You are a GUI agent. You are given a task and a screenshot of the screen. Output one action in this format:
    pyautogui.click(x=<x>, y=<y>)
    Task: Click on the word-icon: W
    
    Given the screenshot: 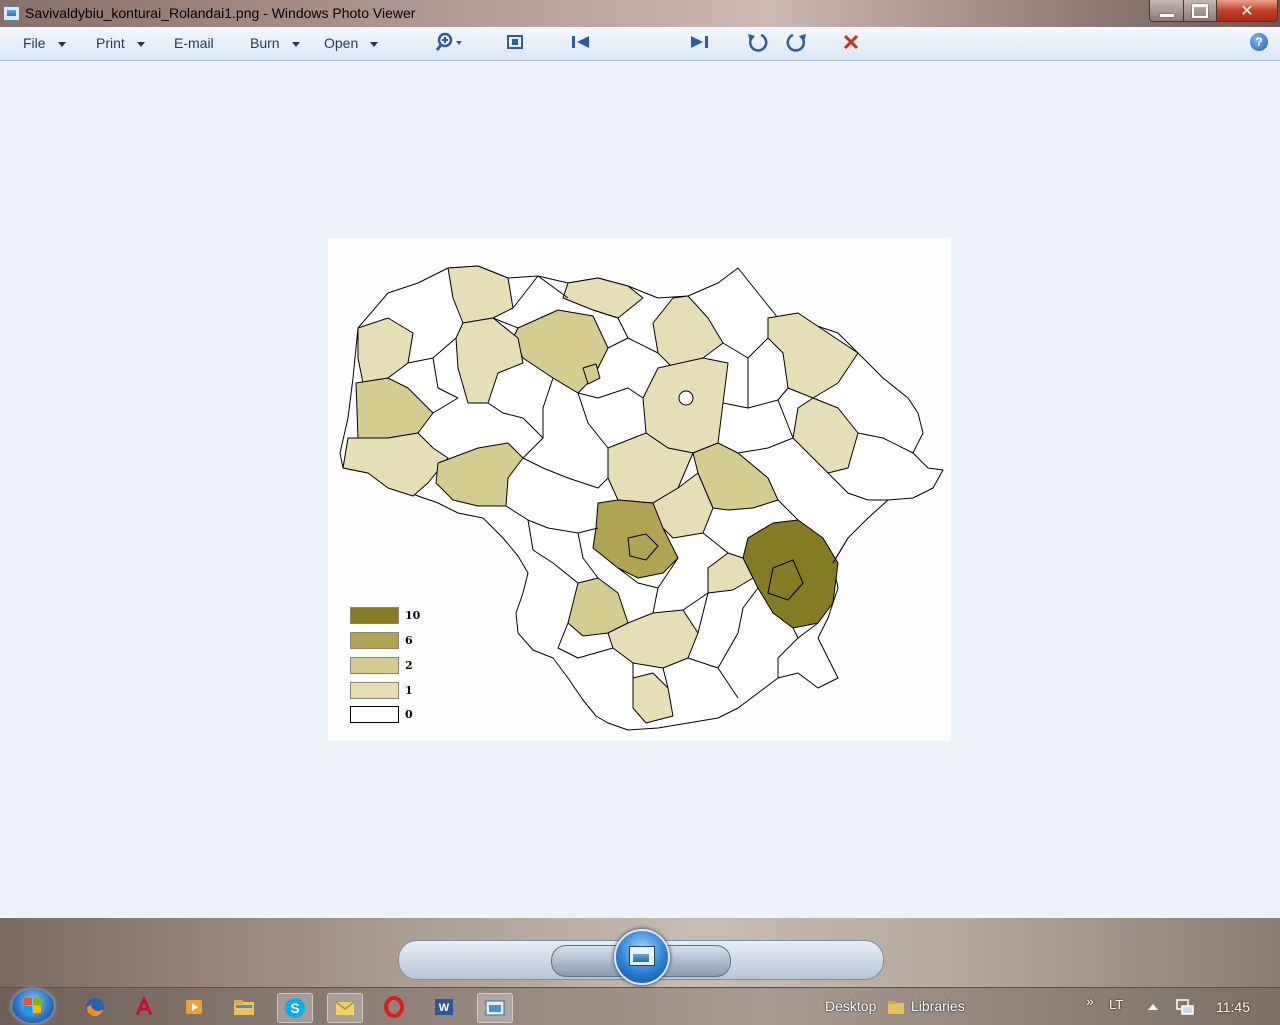 What is the action you would take?
    pyautogui.click(x=444, y=1007)
    